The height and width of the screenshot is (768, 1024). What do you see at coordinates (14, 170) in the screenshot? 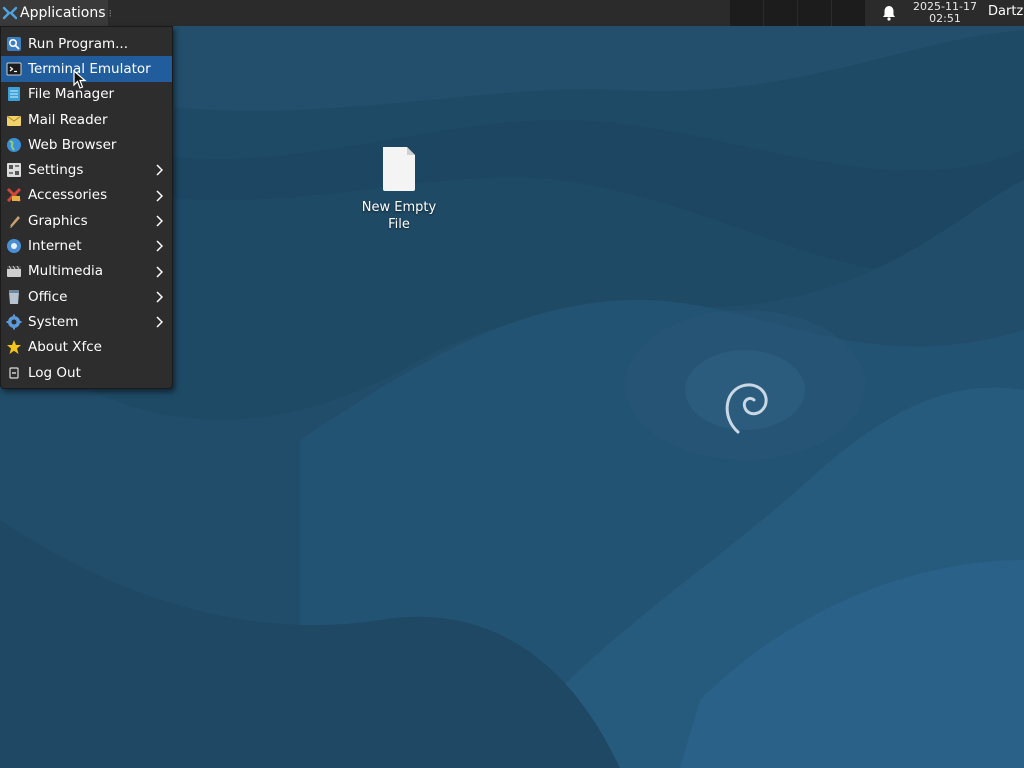
I see `settings-icon` at bounding box center [14, 170].